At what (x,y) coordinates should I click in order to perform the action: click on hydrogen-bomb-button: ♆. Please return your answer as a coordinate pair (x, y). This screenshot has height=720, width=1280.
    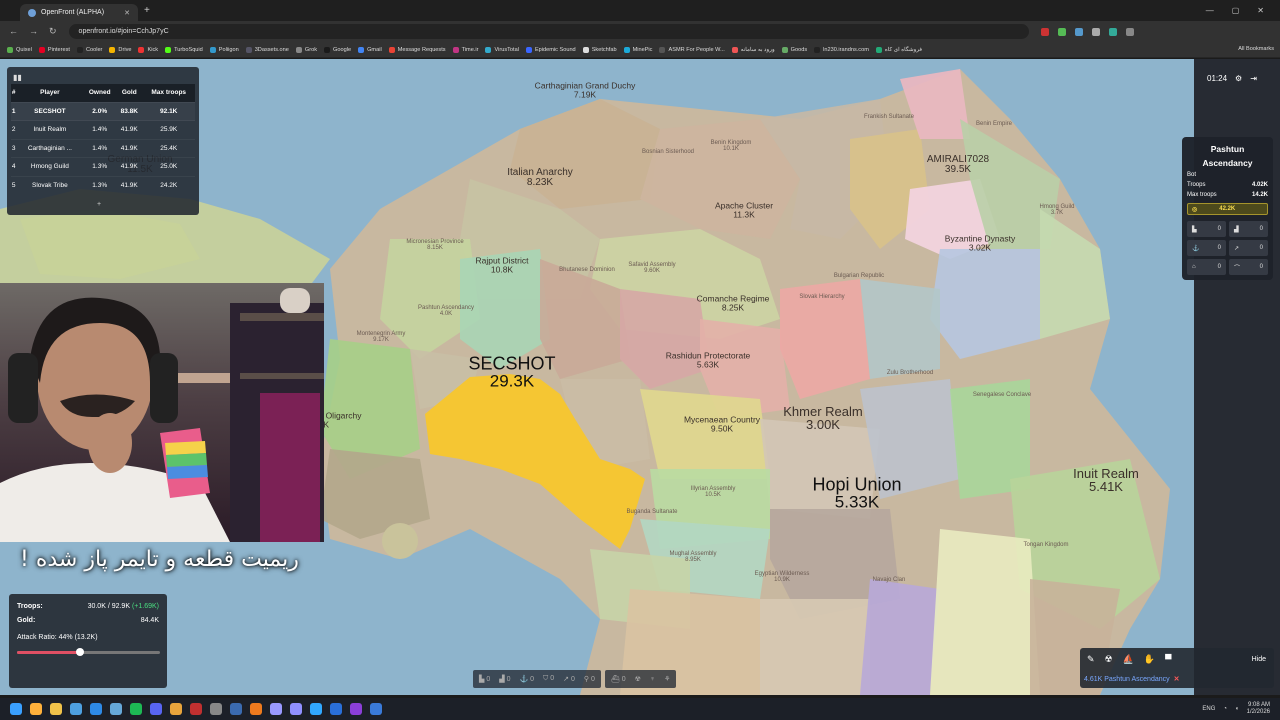
    Looking at the image, I should click on (652, 679).